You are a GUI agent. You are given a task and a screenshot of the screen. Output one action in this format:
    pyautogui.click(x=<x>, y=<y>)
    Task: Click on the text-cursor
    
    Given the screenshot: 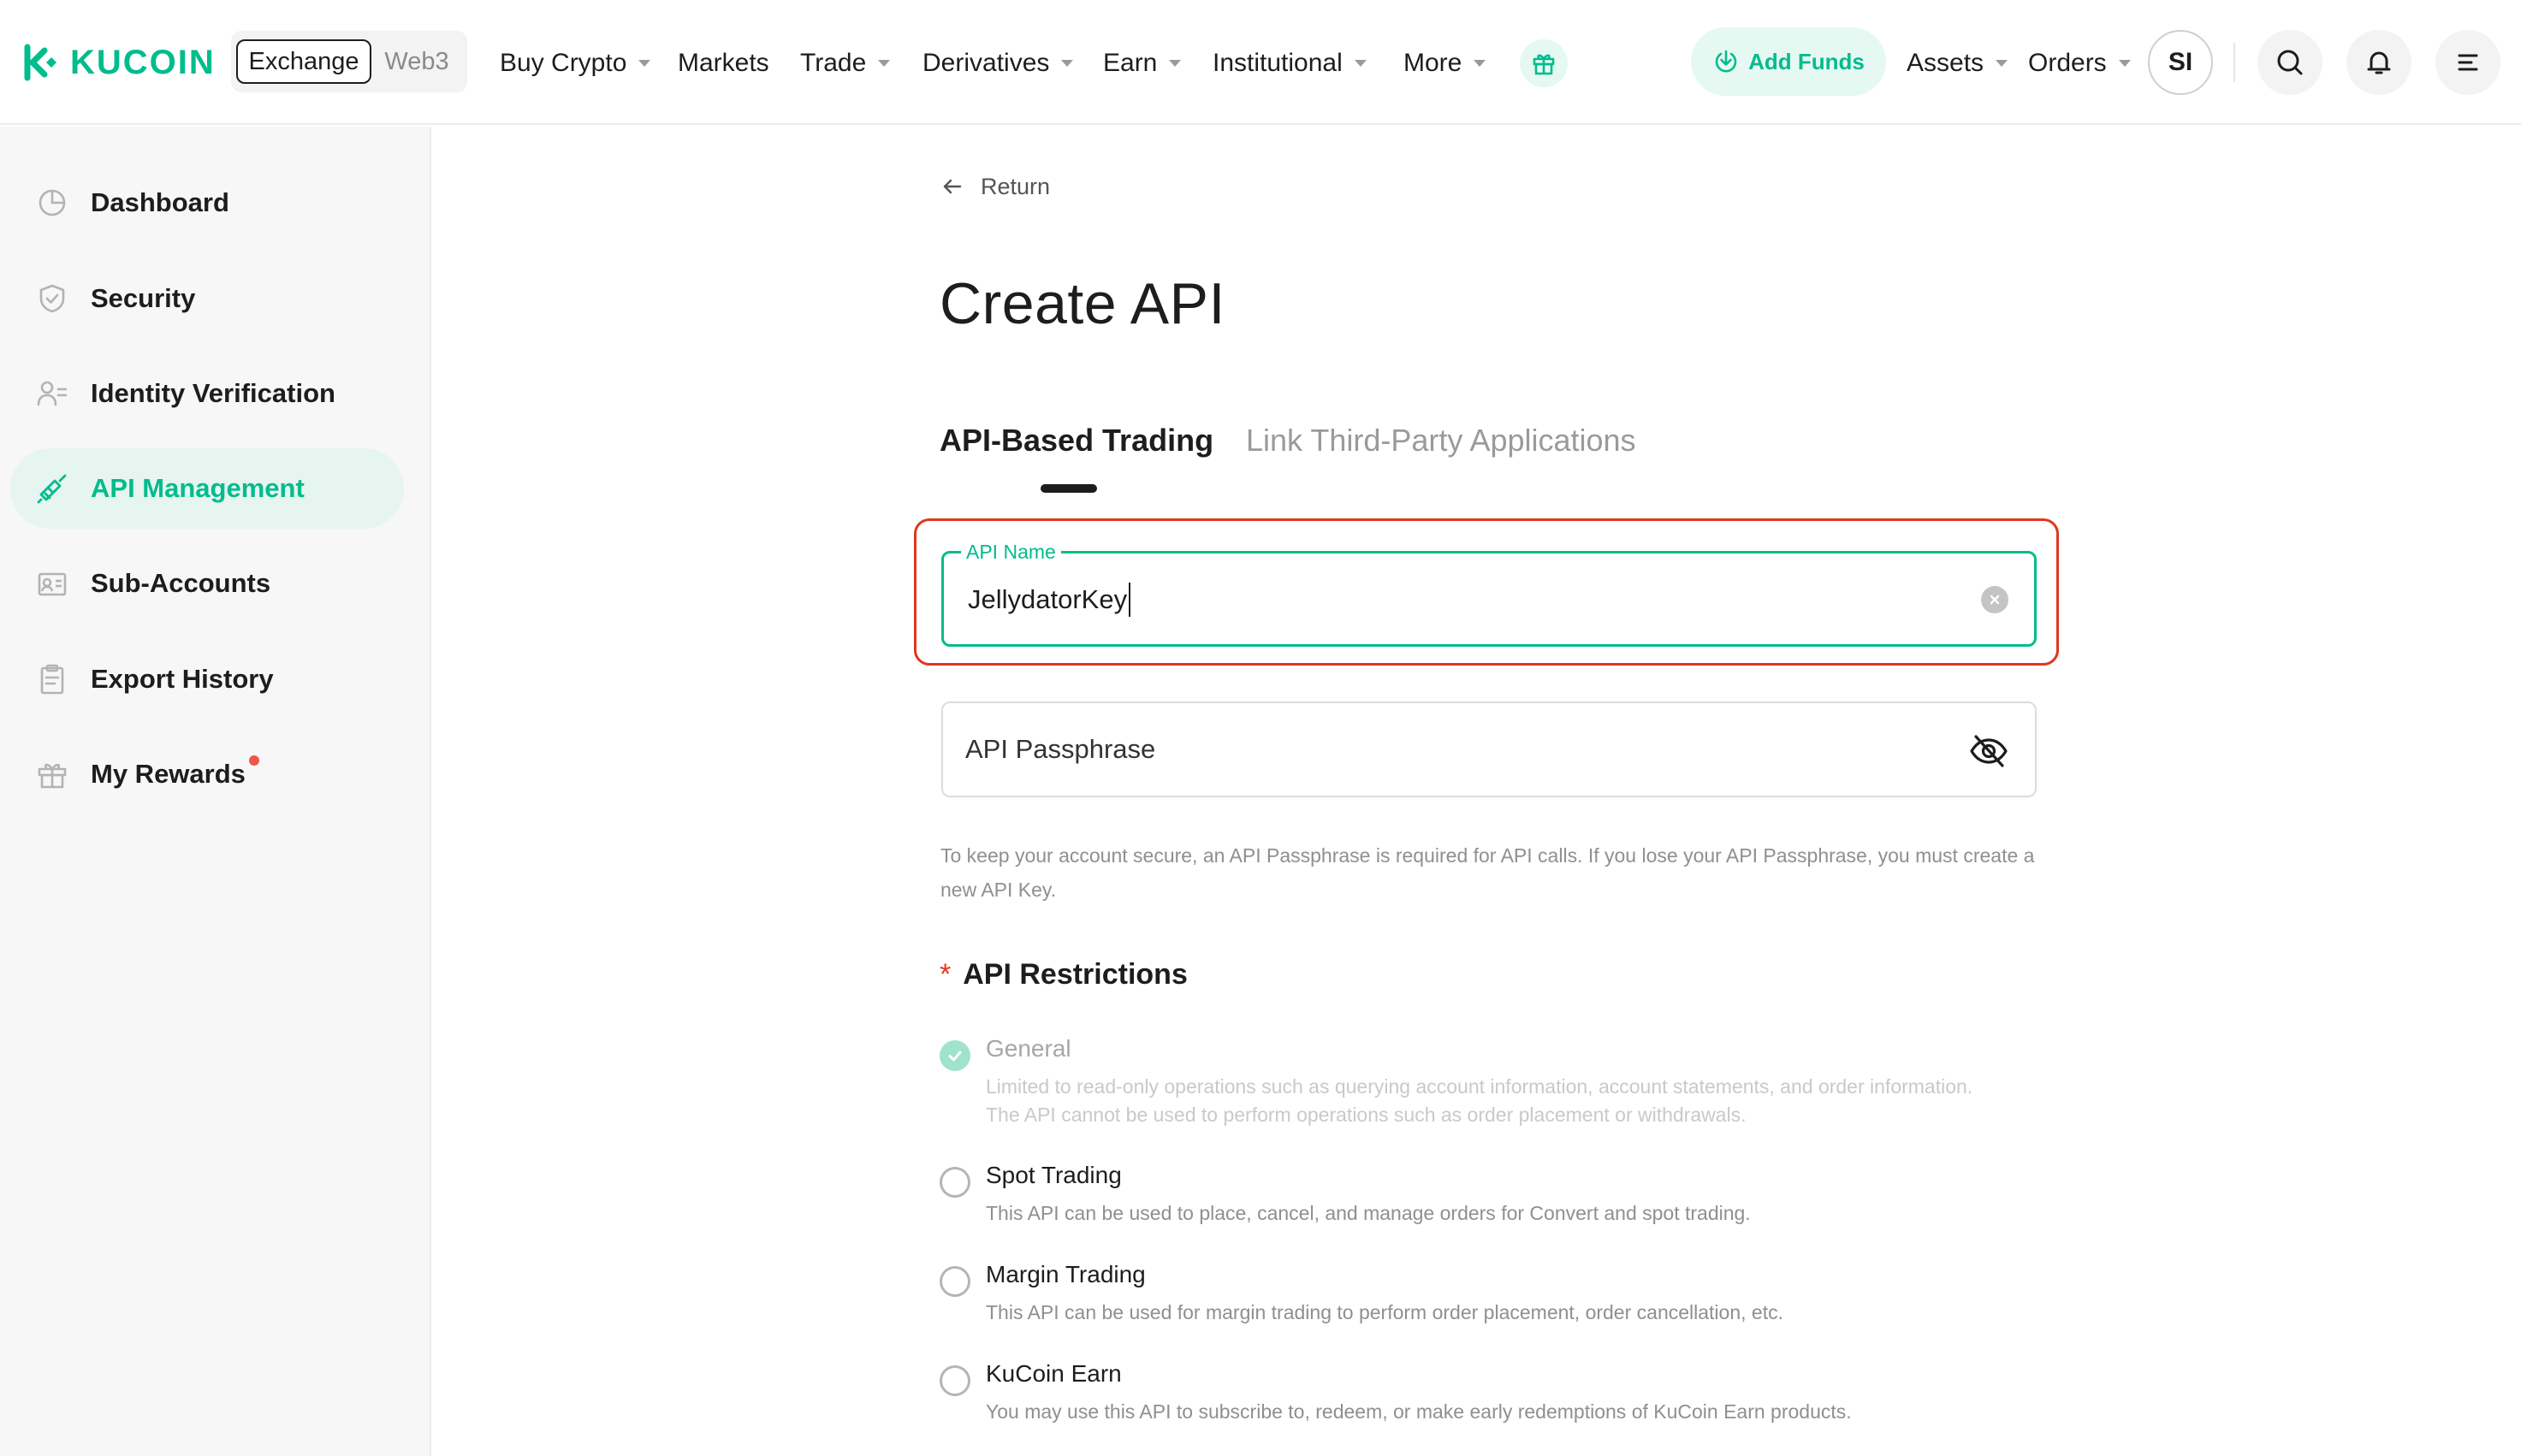 What is the action you would take?
    pyautogui.click(x=1130, y=600)
    